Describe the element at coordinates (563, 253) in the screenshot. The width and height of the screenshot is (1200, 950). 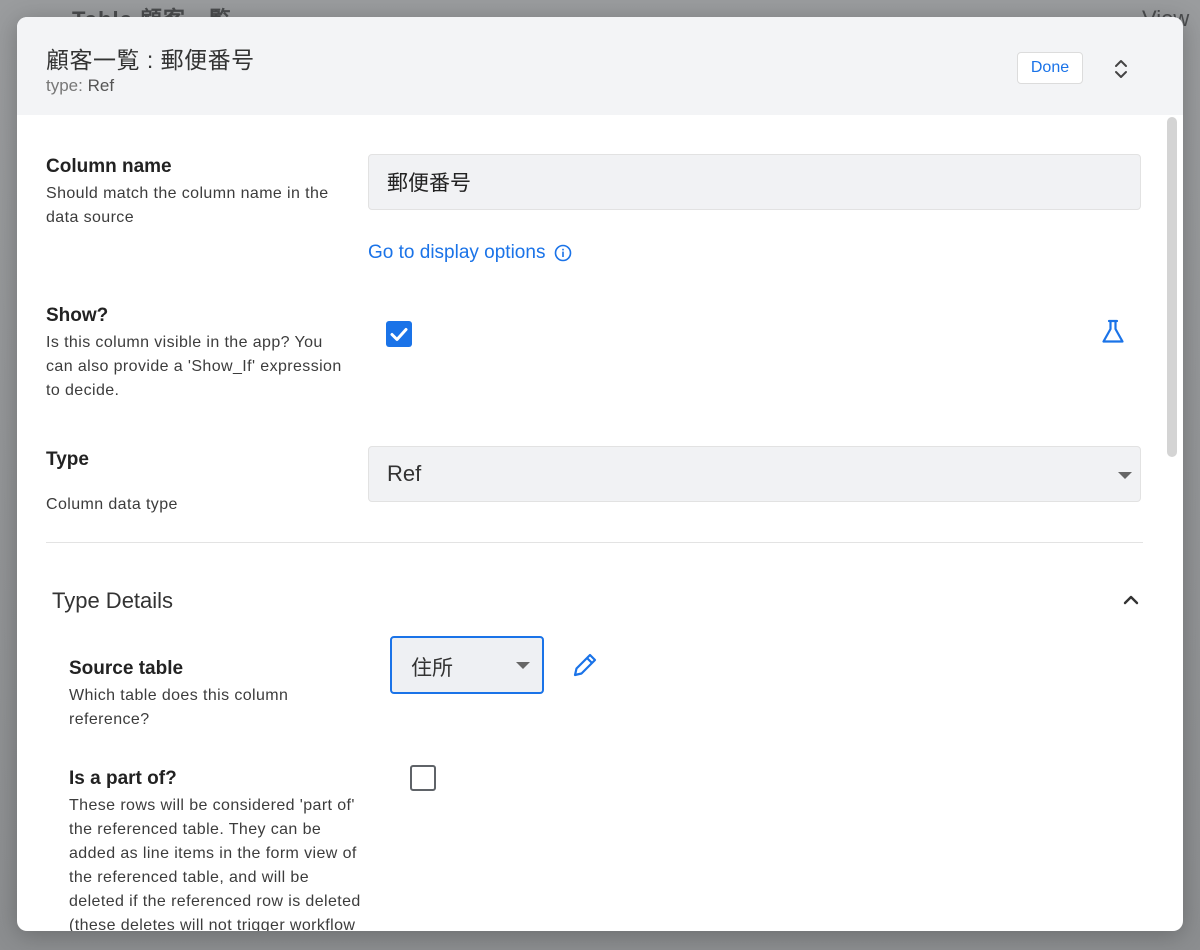
I see `info-circle-icon` at that location.